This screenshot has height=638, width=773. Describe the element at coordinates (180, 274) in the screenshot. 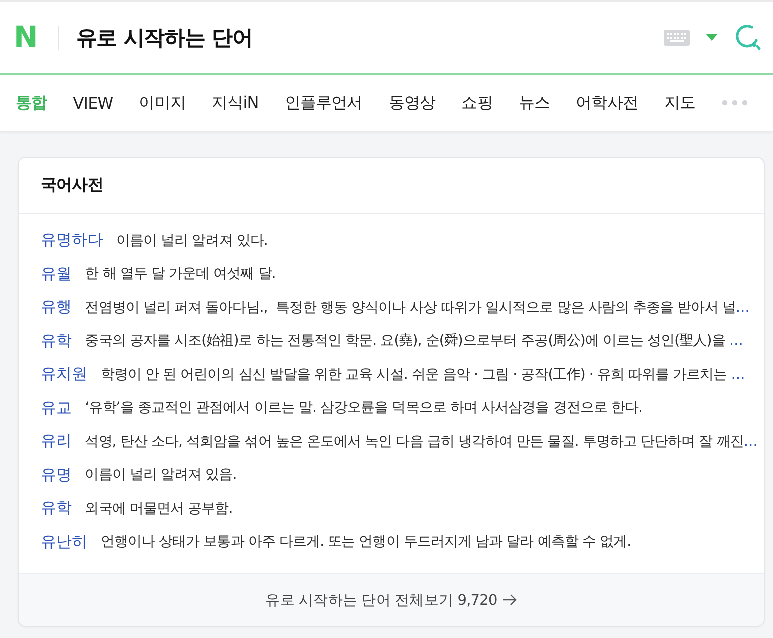

I see `word-definition: 한 해 열두 달 가운데 여섯째 달.` at that location.